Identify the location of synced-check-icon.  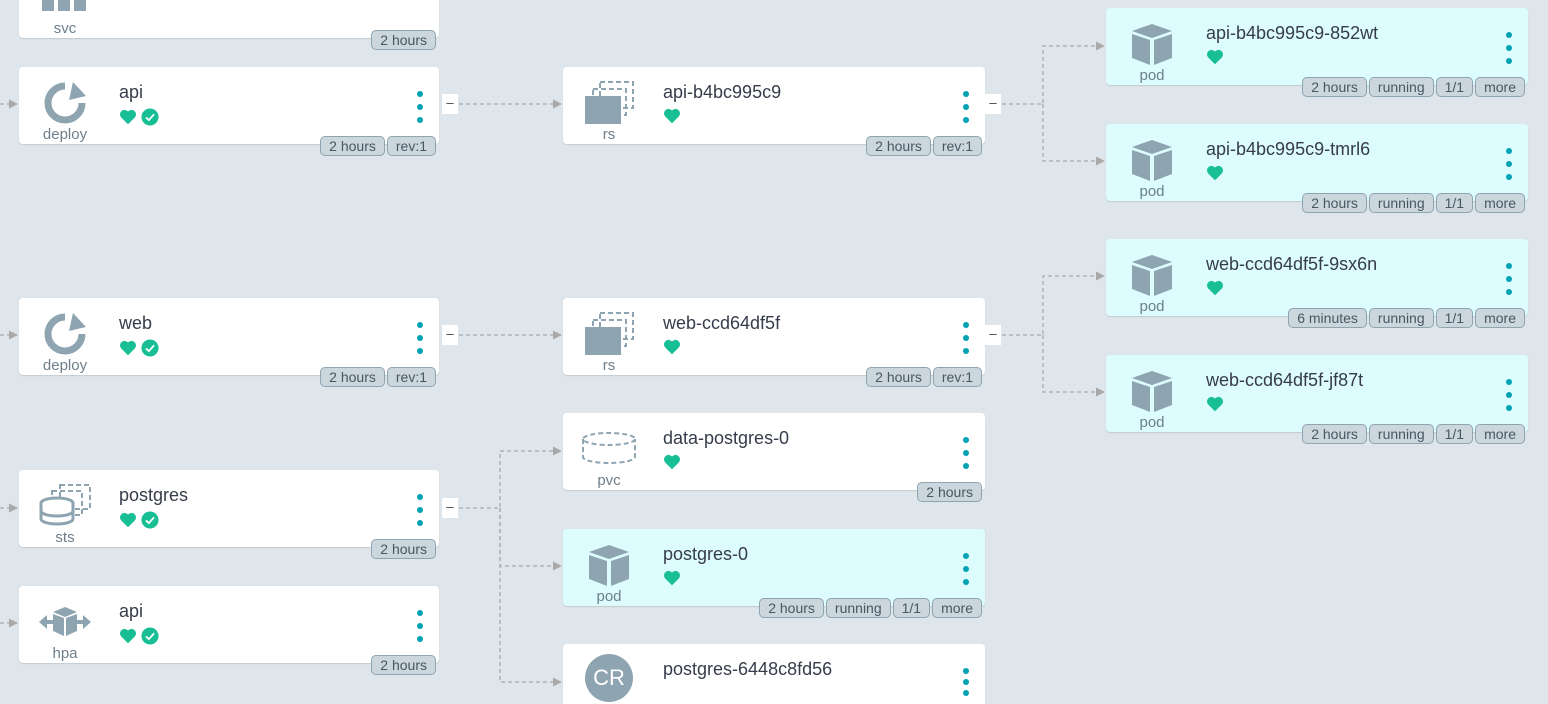
(150, 348).